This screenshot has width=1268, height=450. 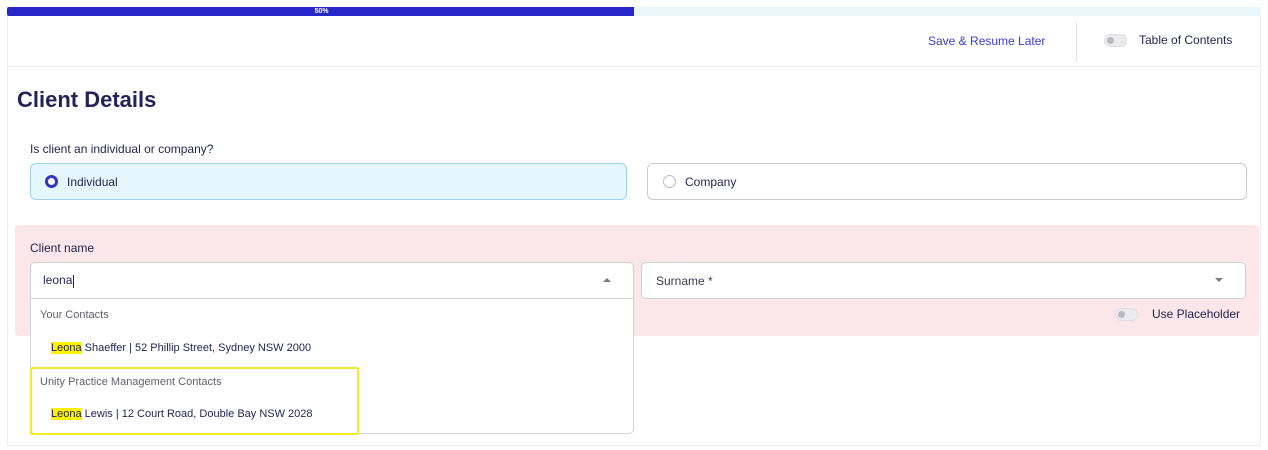 I want to click on progress-label: 50%, so click(x=321, y=11).